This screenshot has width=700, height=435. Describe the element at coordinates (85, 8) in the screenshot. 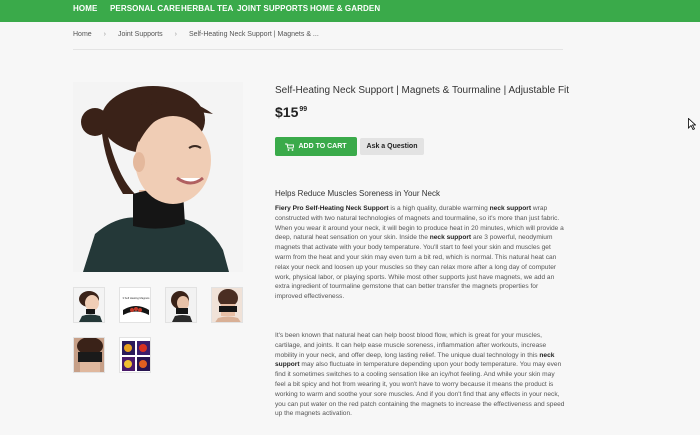

I see `nav-home: HOME` at that location.